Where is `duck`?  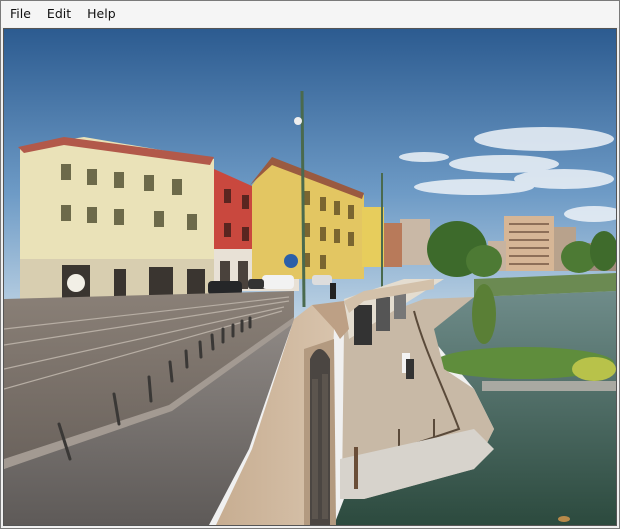 duck is located at coordinates (564, 519).